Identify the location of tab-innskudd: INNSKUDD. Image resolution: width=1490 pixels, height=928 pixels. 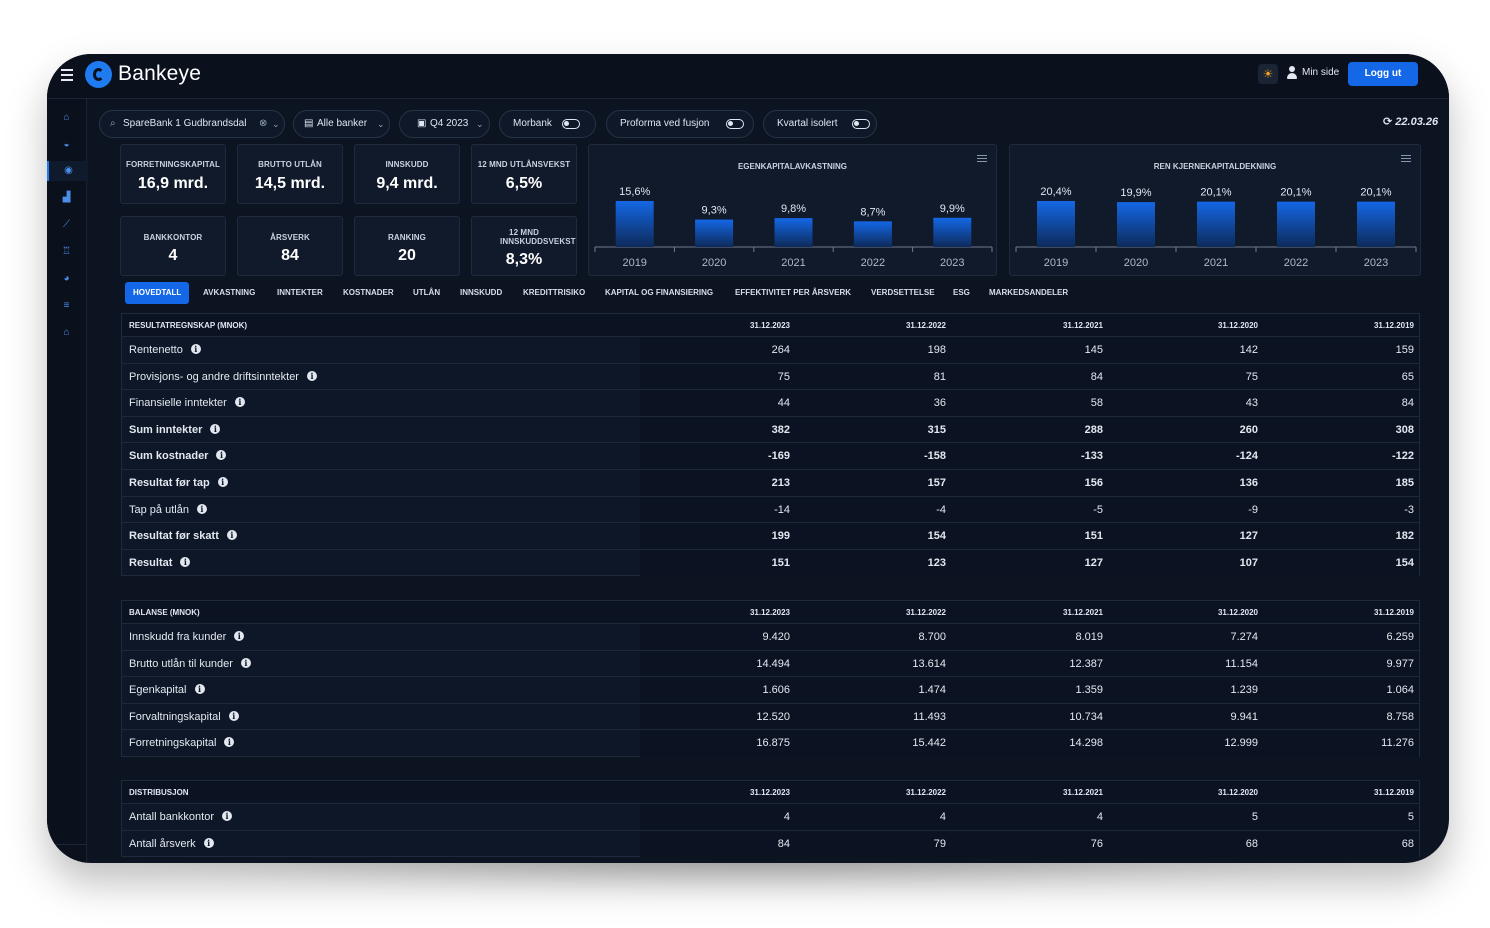
(481, 293).